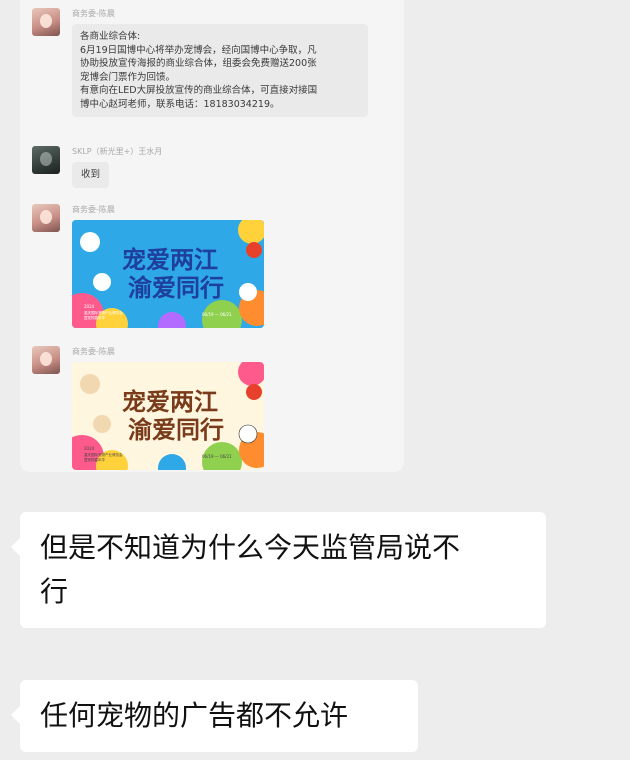 The image size is (630, 760). Describe the element at coordinates (110, 36) in the screenshot. I see `notice-line: 各商业综合体:` at that location.